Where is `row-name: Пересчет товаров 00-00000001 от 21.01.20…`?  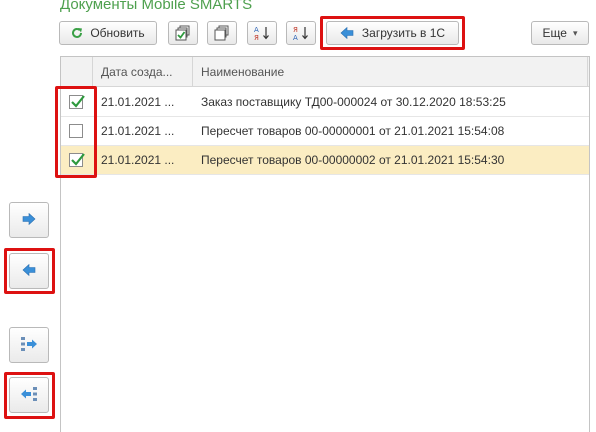 row-name: Пересчет товаров 00-00000001 от 21.01.20… is located at coordinates (353, 131).